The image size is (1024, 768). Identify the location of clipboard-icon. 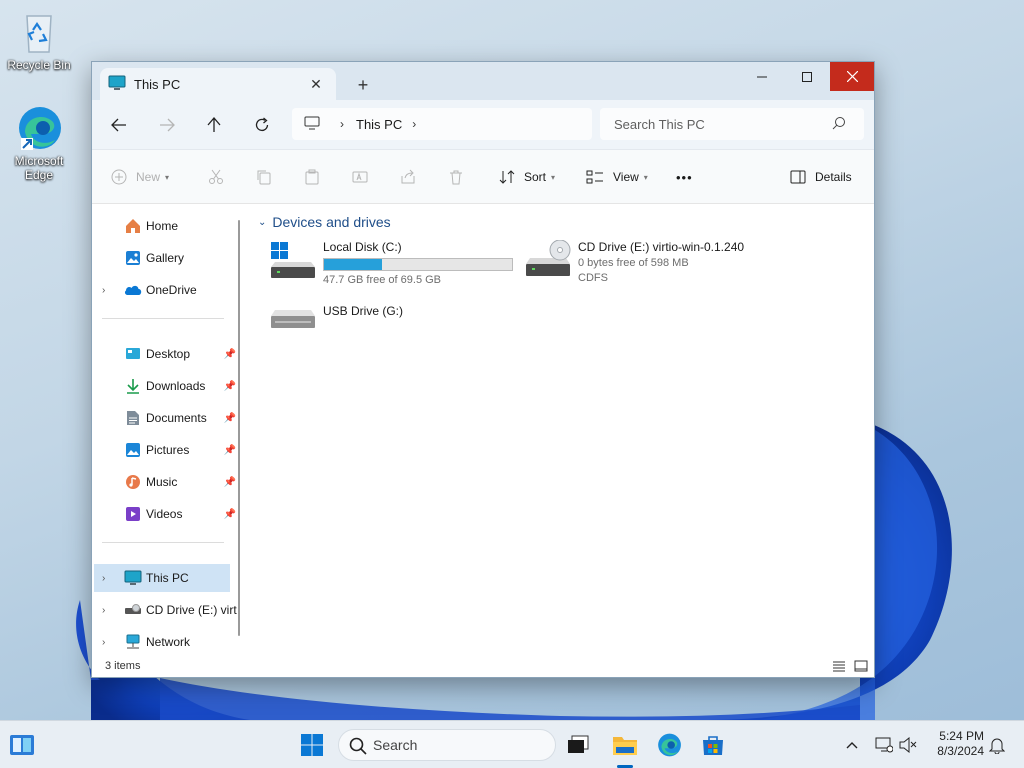
(312, 177).